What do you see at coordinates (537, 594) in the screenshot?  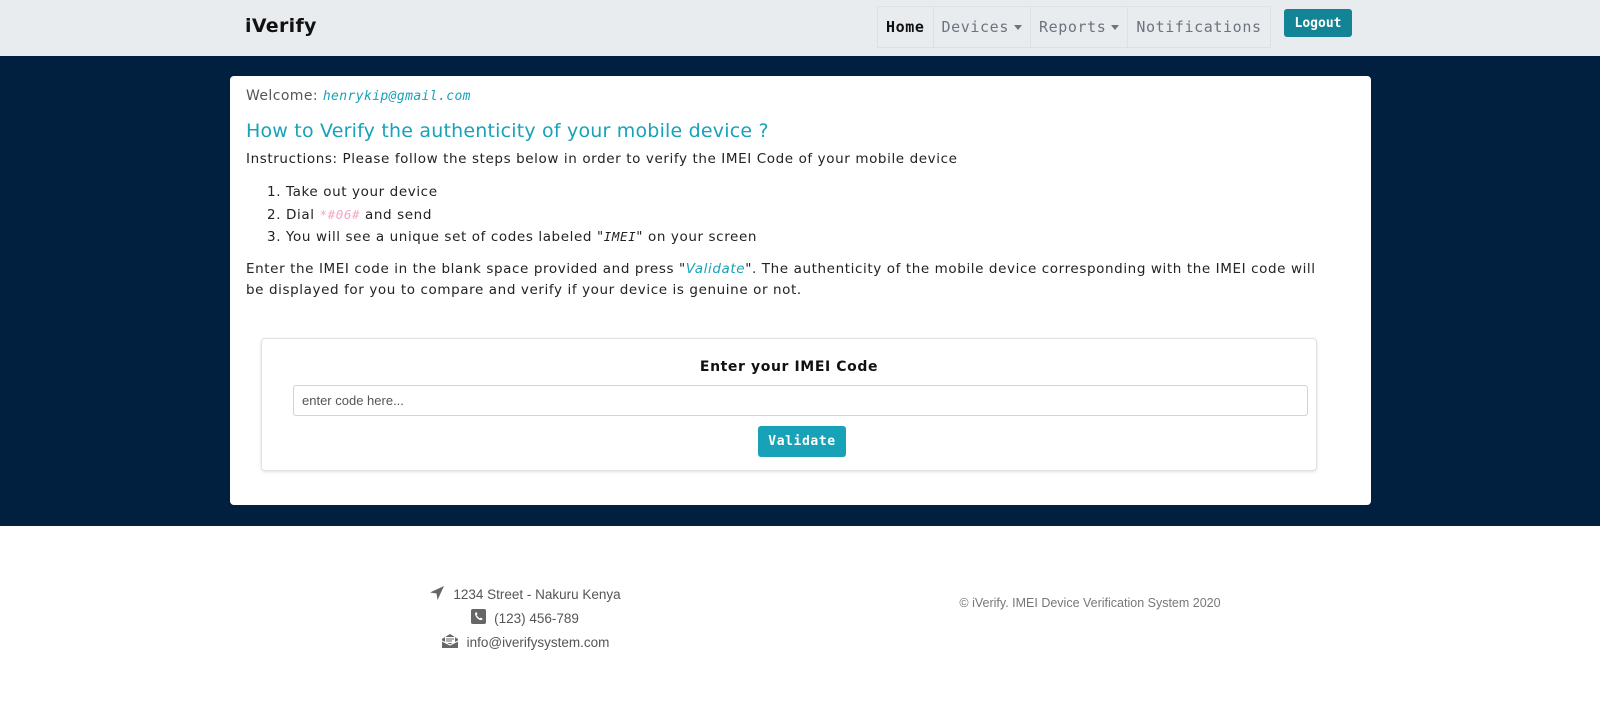 I see `address-text: 1234 Street - Nakuru Kenya` at bounding box center [537, 594].